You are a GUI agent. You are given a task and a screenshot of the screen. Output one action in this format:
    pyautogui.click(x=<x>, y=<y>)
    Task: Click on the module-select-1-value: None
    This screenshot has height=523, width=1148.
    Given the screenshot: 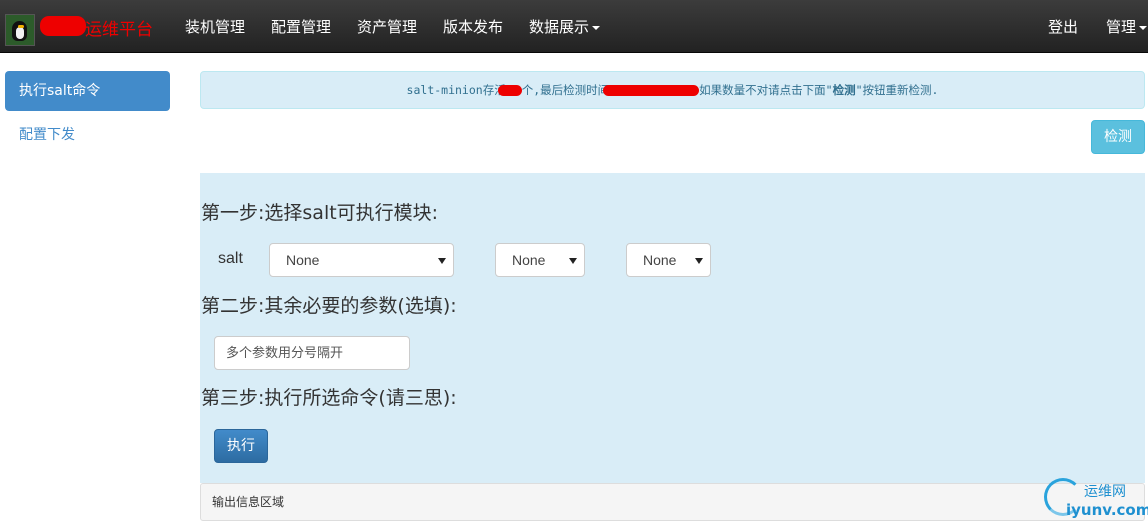 What is the action you would take?
    pyautogui.click(x=303, y=260)
    